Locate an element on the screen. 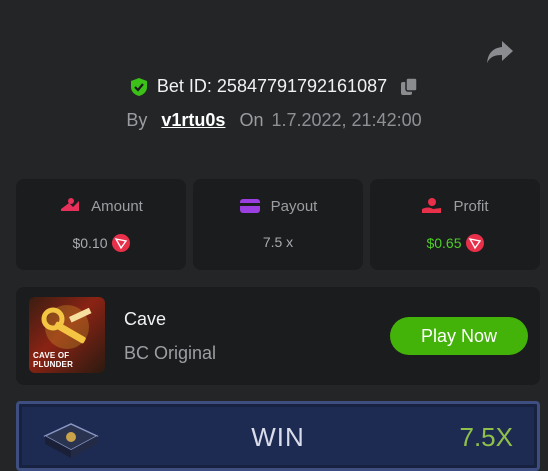 This screenshot has height=471, width=548. profit-hand-icon is located at coordinates (432, 205).